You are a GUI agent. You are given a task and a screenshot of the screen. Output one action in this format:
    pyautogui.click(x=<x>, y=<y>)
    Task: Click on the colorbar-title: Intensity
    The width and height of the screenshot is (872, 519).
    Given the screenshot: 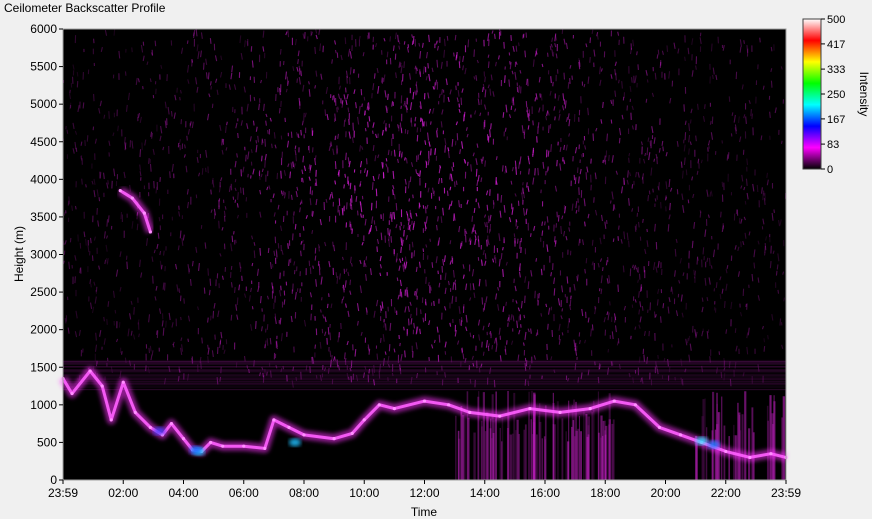 What is the action you would take?
    pyautogui.click(x=864, y=94)
    